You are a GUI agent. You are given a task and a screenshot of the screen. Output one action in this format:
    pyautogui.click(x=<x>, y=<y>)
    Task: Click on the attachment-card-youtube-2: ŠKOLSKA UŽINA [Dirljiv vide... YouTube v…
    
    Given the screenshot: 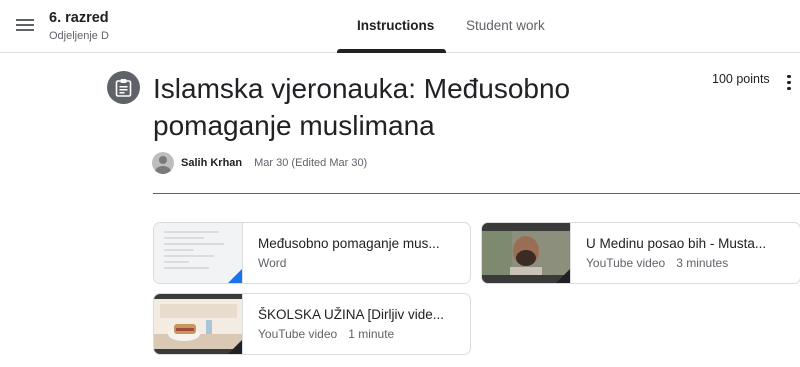 What is the action you would take?
    pyautogui.click(x=312, y=324)
    